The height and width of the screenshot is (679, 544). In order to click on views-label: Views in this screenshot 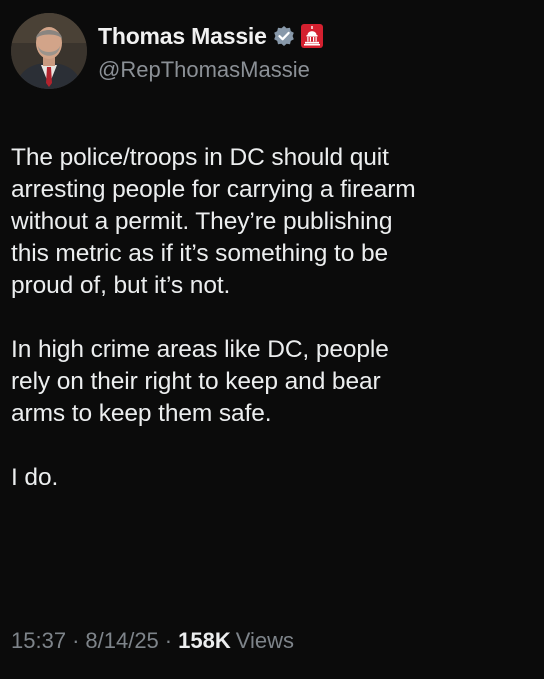, I will do `click(265, 641)`.